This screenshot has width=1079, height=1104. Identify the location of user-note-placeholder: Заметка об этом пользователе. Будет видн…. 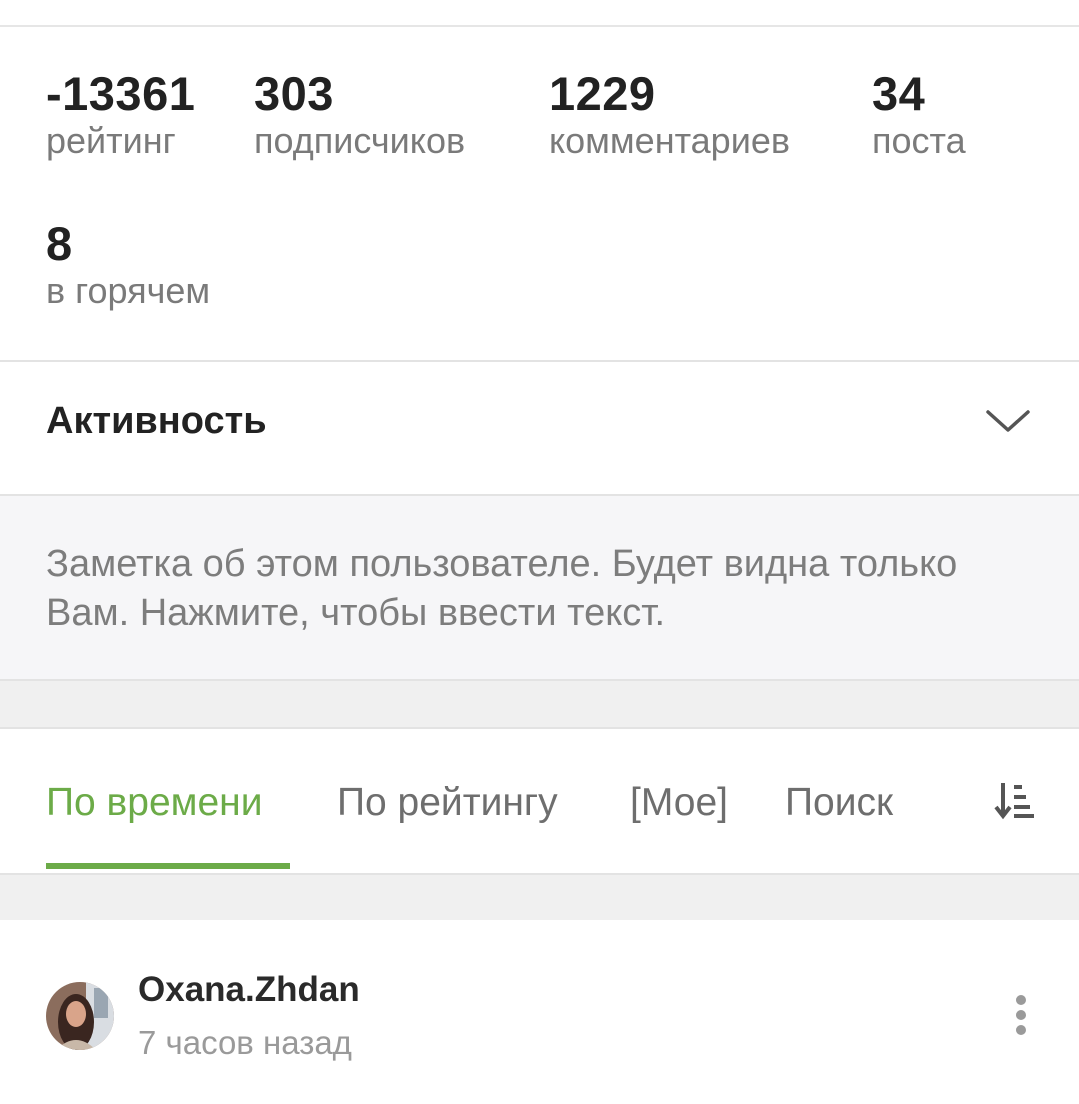
(502, 588).